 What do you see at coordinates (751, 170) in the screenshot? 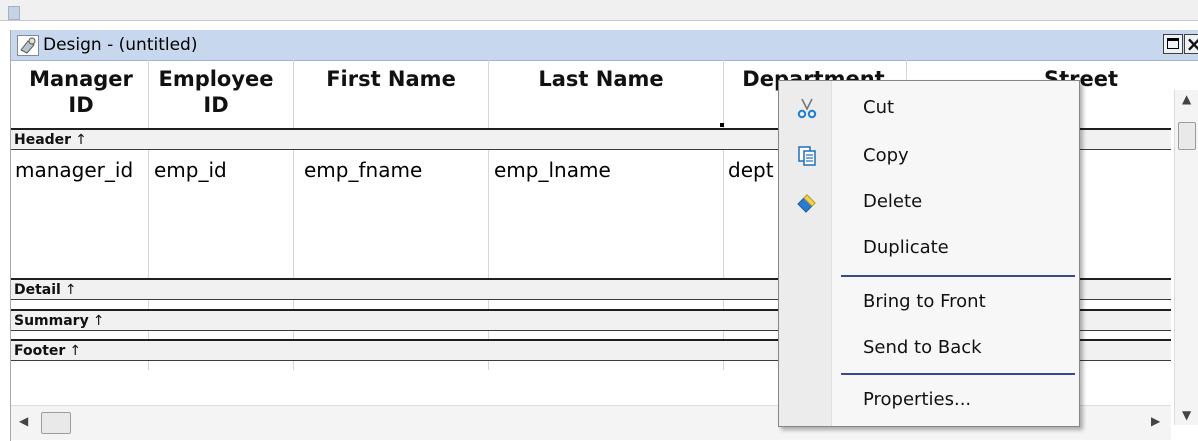
I see `field-dept: dept` at bounding box center [751, 170].